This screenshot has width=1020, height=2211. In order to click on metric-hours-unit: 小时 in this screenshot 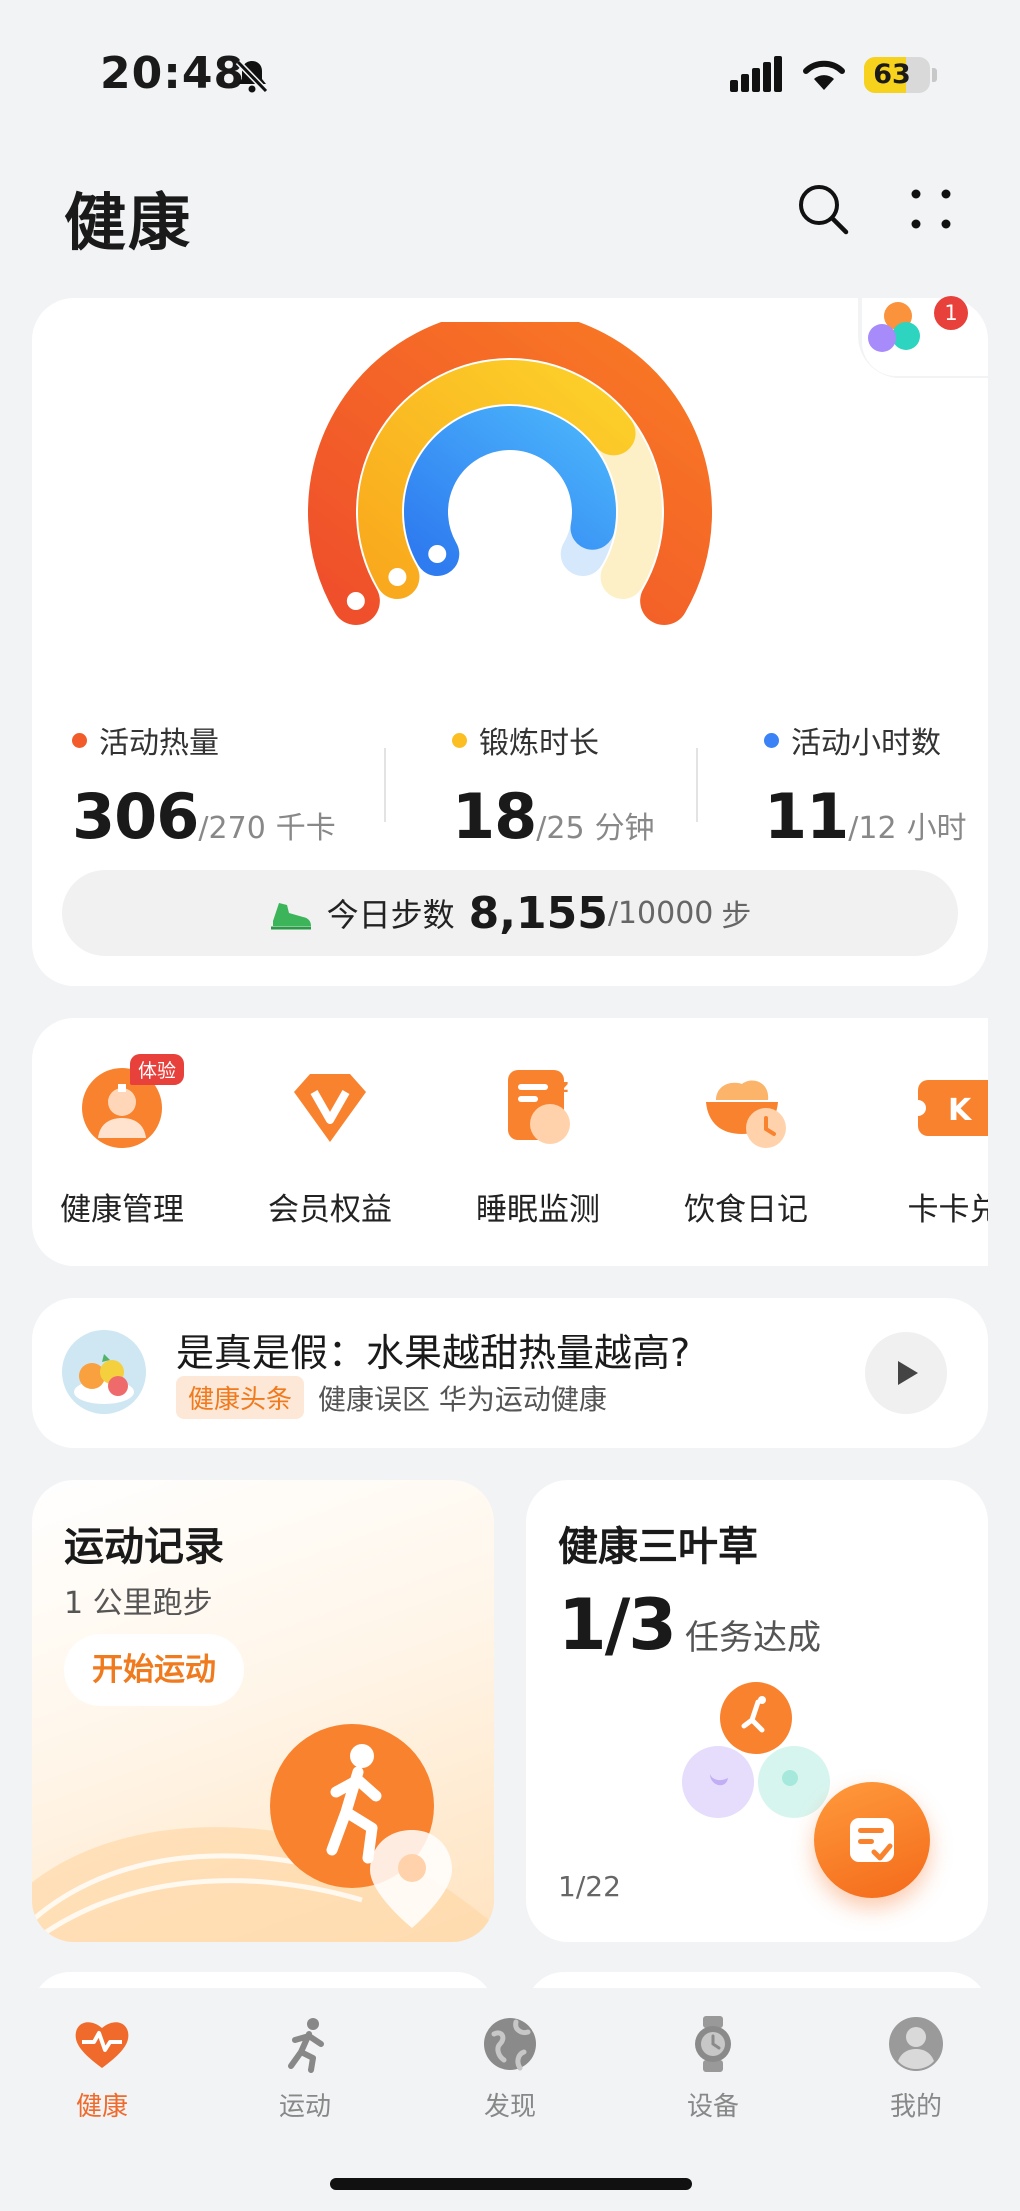, I will do `click(936, 828)`.